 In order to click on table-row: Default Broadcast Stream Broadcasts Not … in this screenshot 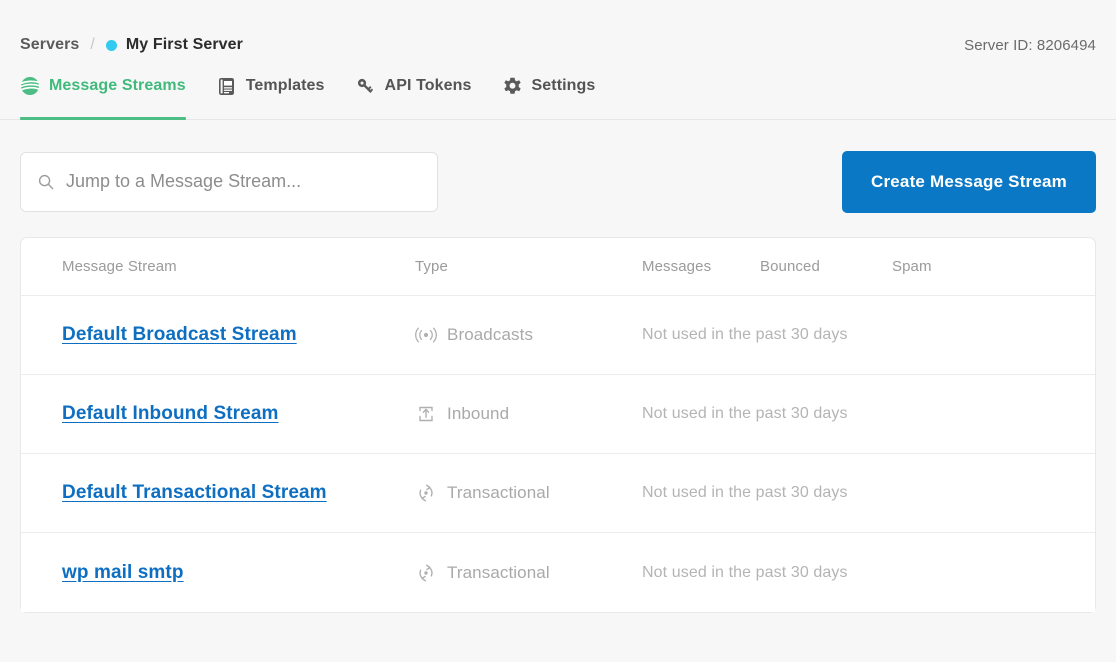, I will do `click(558, 335)`.